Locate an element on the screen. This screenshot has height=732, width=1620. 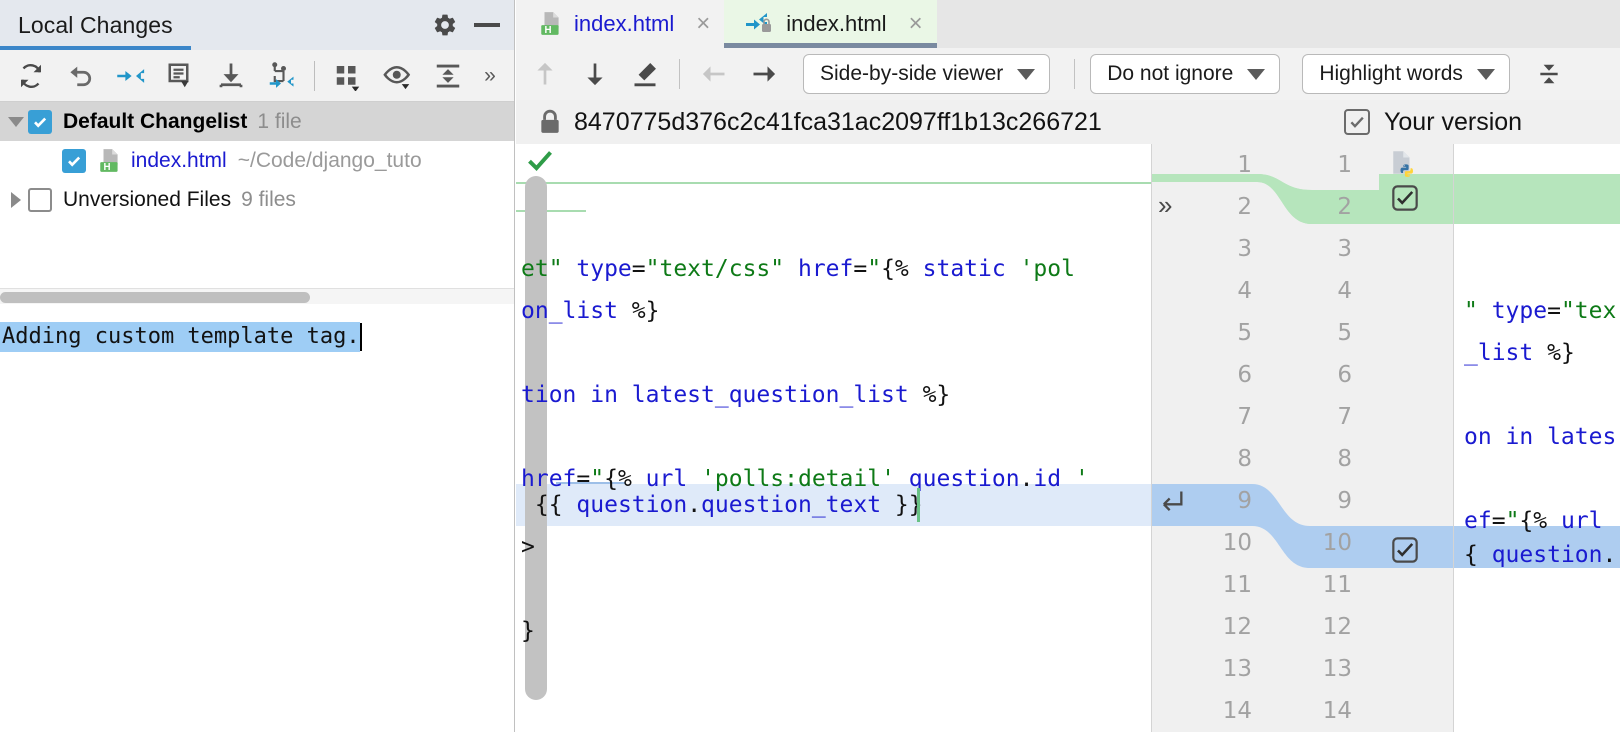
left-line-number: 2 is located at coordinates (1244, 207).